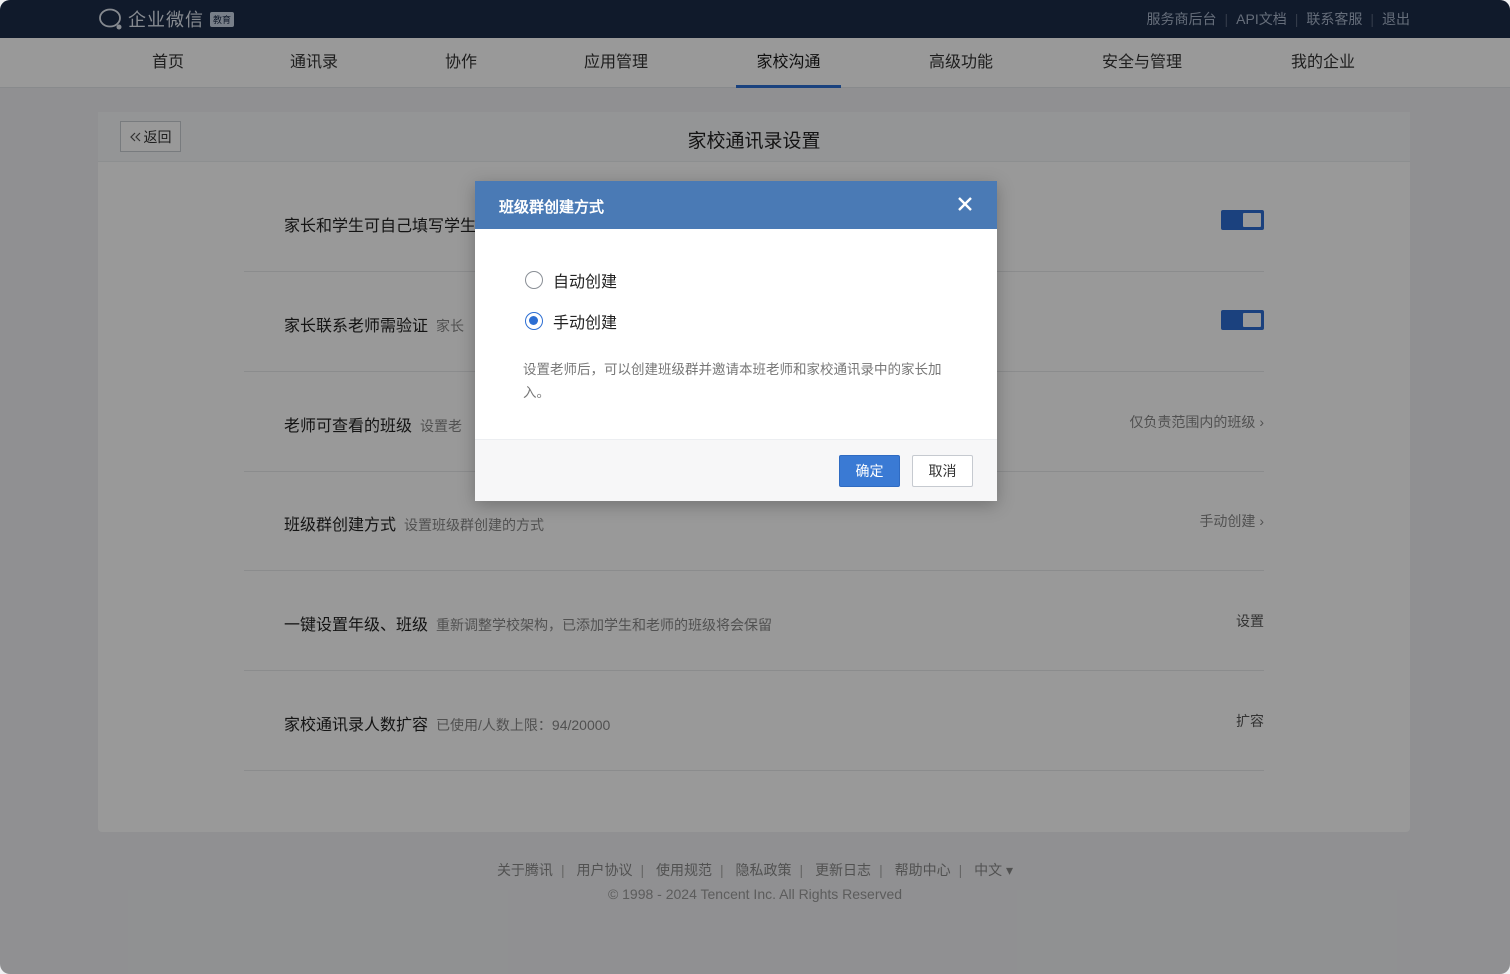 This screenshot has width=1510, height=974. What do you see at coordinates (732, 381) in the screenshot?
I see `dialog-description: 设置老师后，可以创建班级群并邀请本班老师和家校通讯录中的家长加入。` at bounding box center [732, 381].